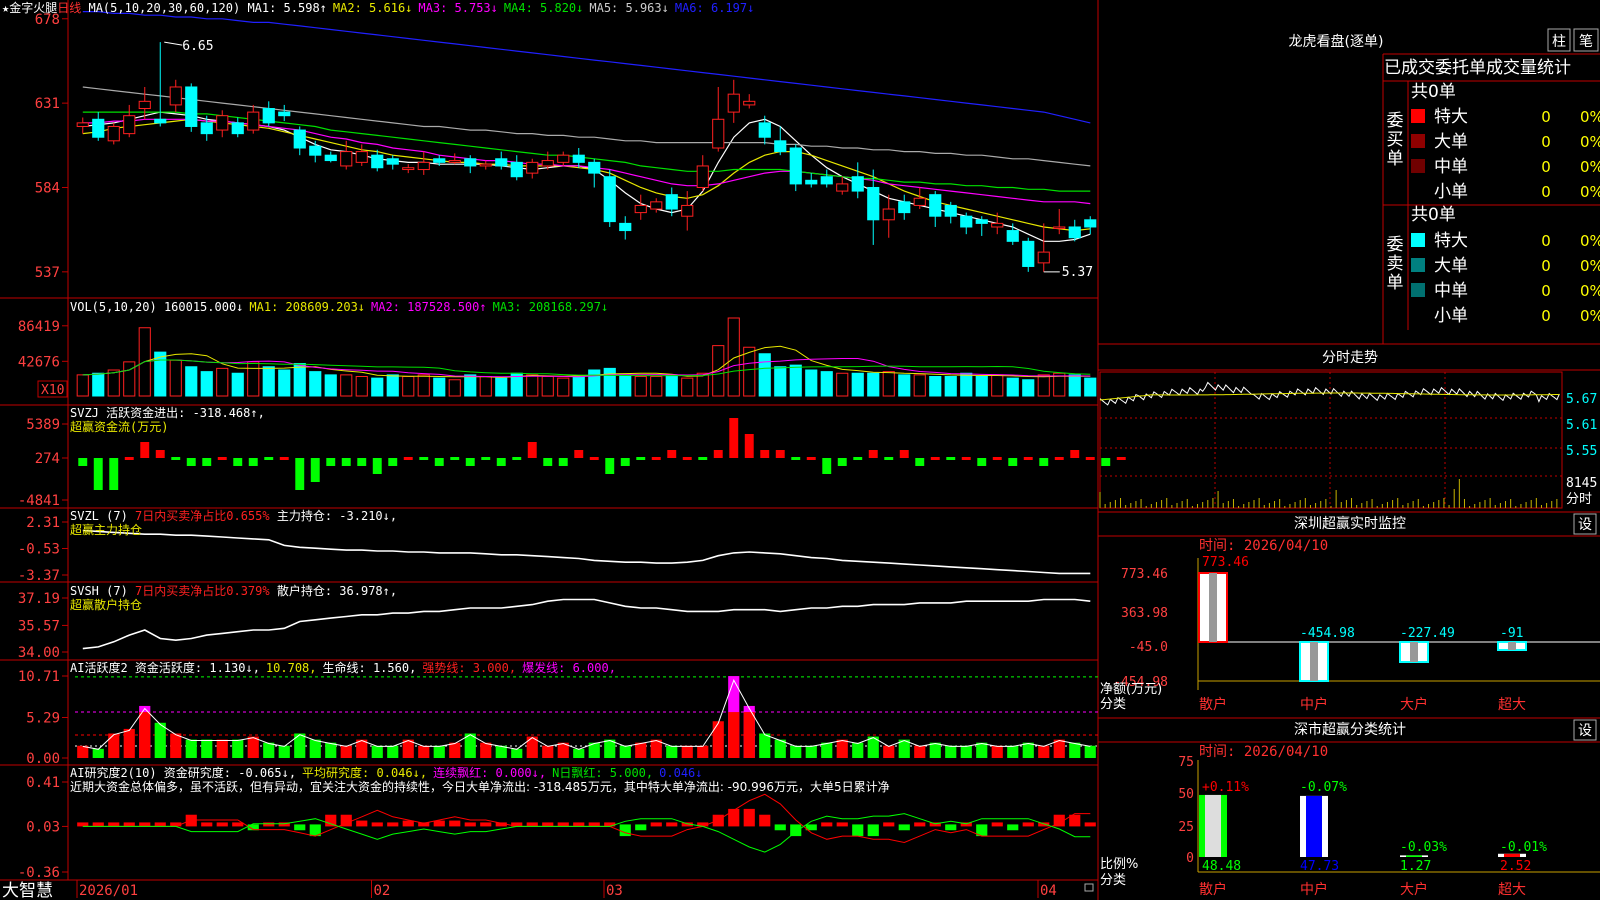 This screenshot has width=1600, height=900. I want to click on sz-cat-1: 中户, so click(1314, 704).